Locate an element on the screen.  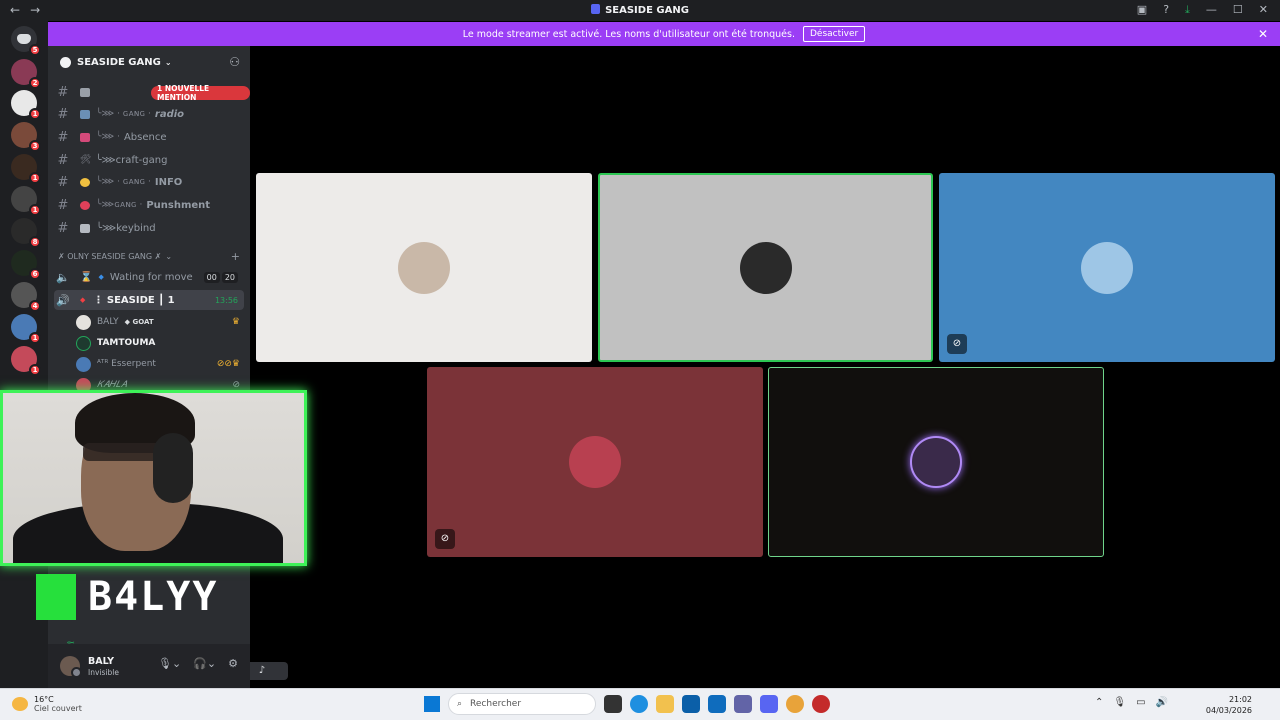
webcam-overlay is located at coordinates (153, 478).